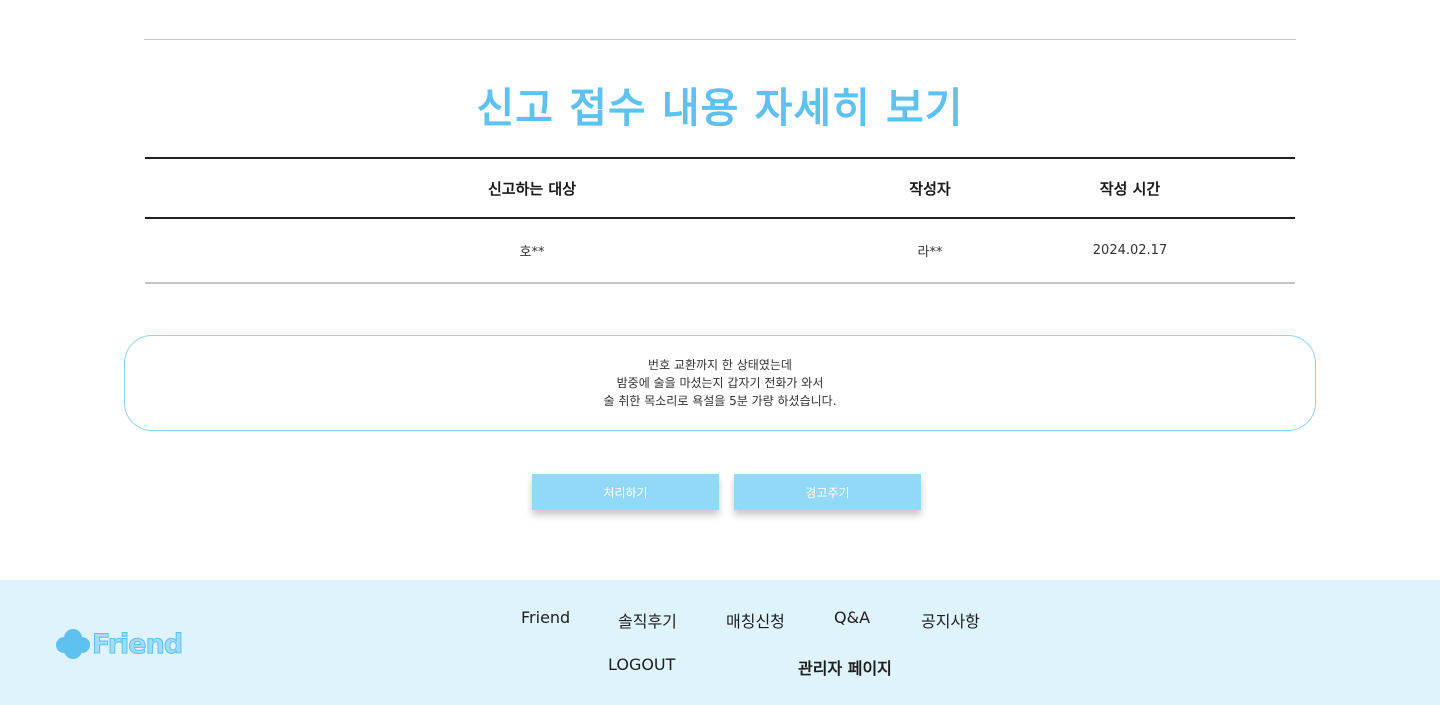  What do you see at coordinates (950, 620) in the screenshot?
I see `nav-notice: 공지사항` at bounding box center [950, 620].